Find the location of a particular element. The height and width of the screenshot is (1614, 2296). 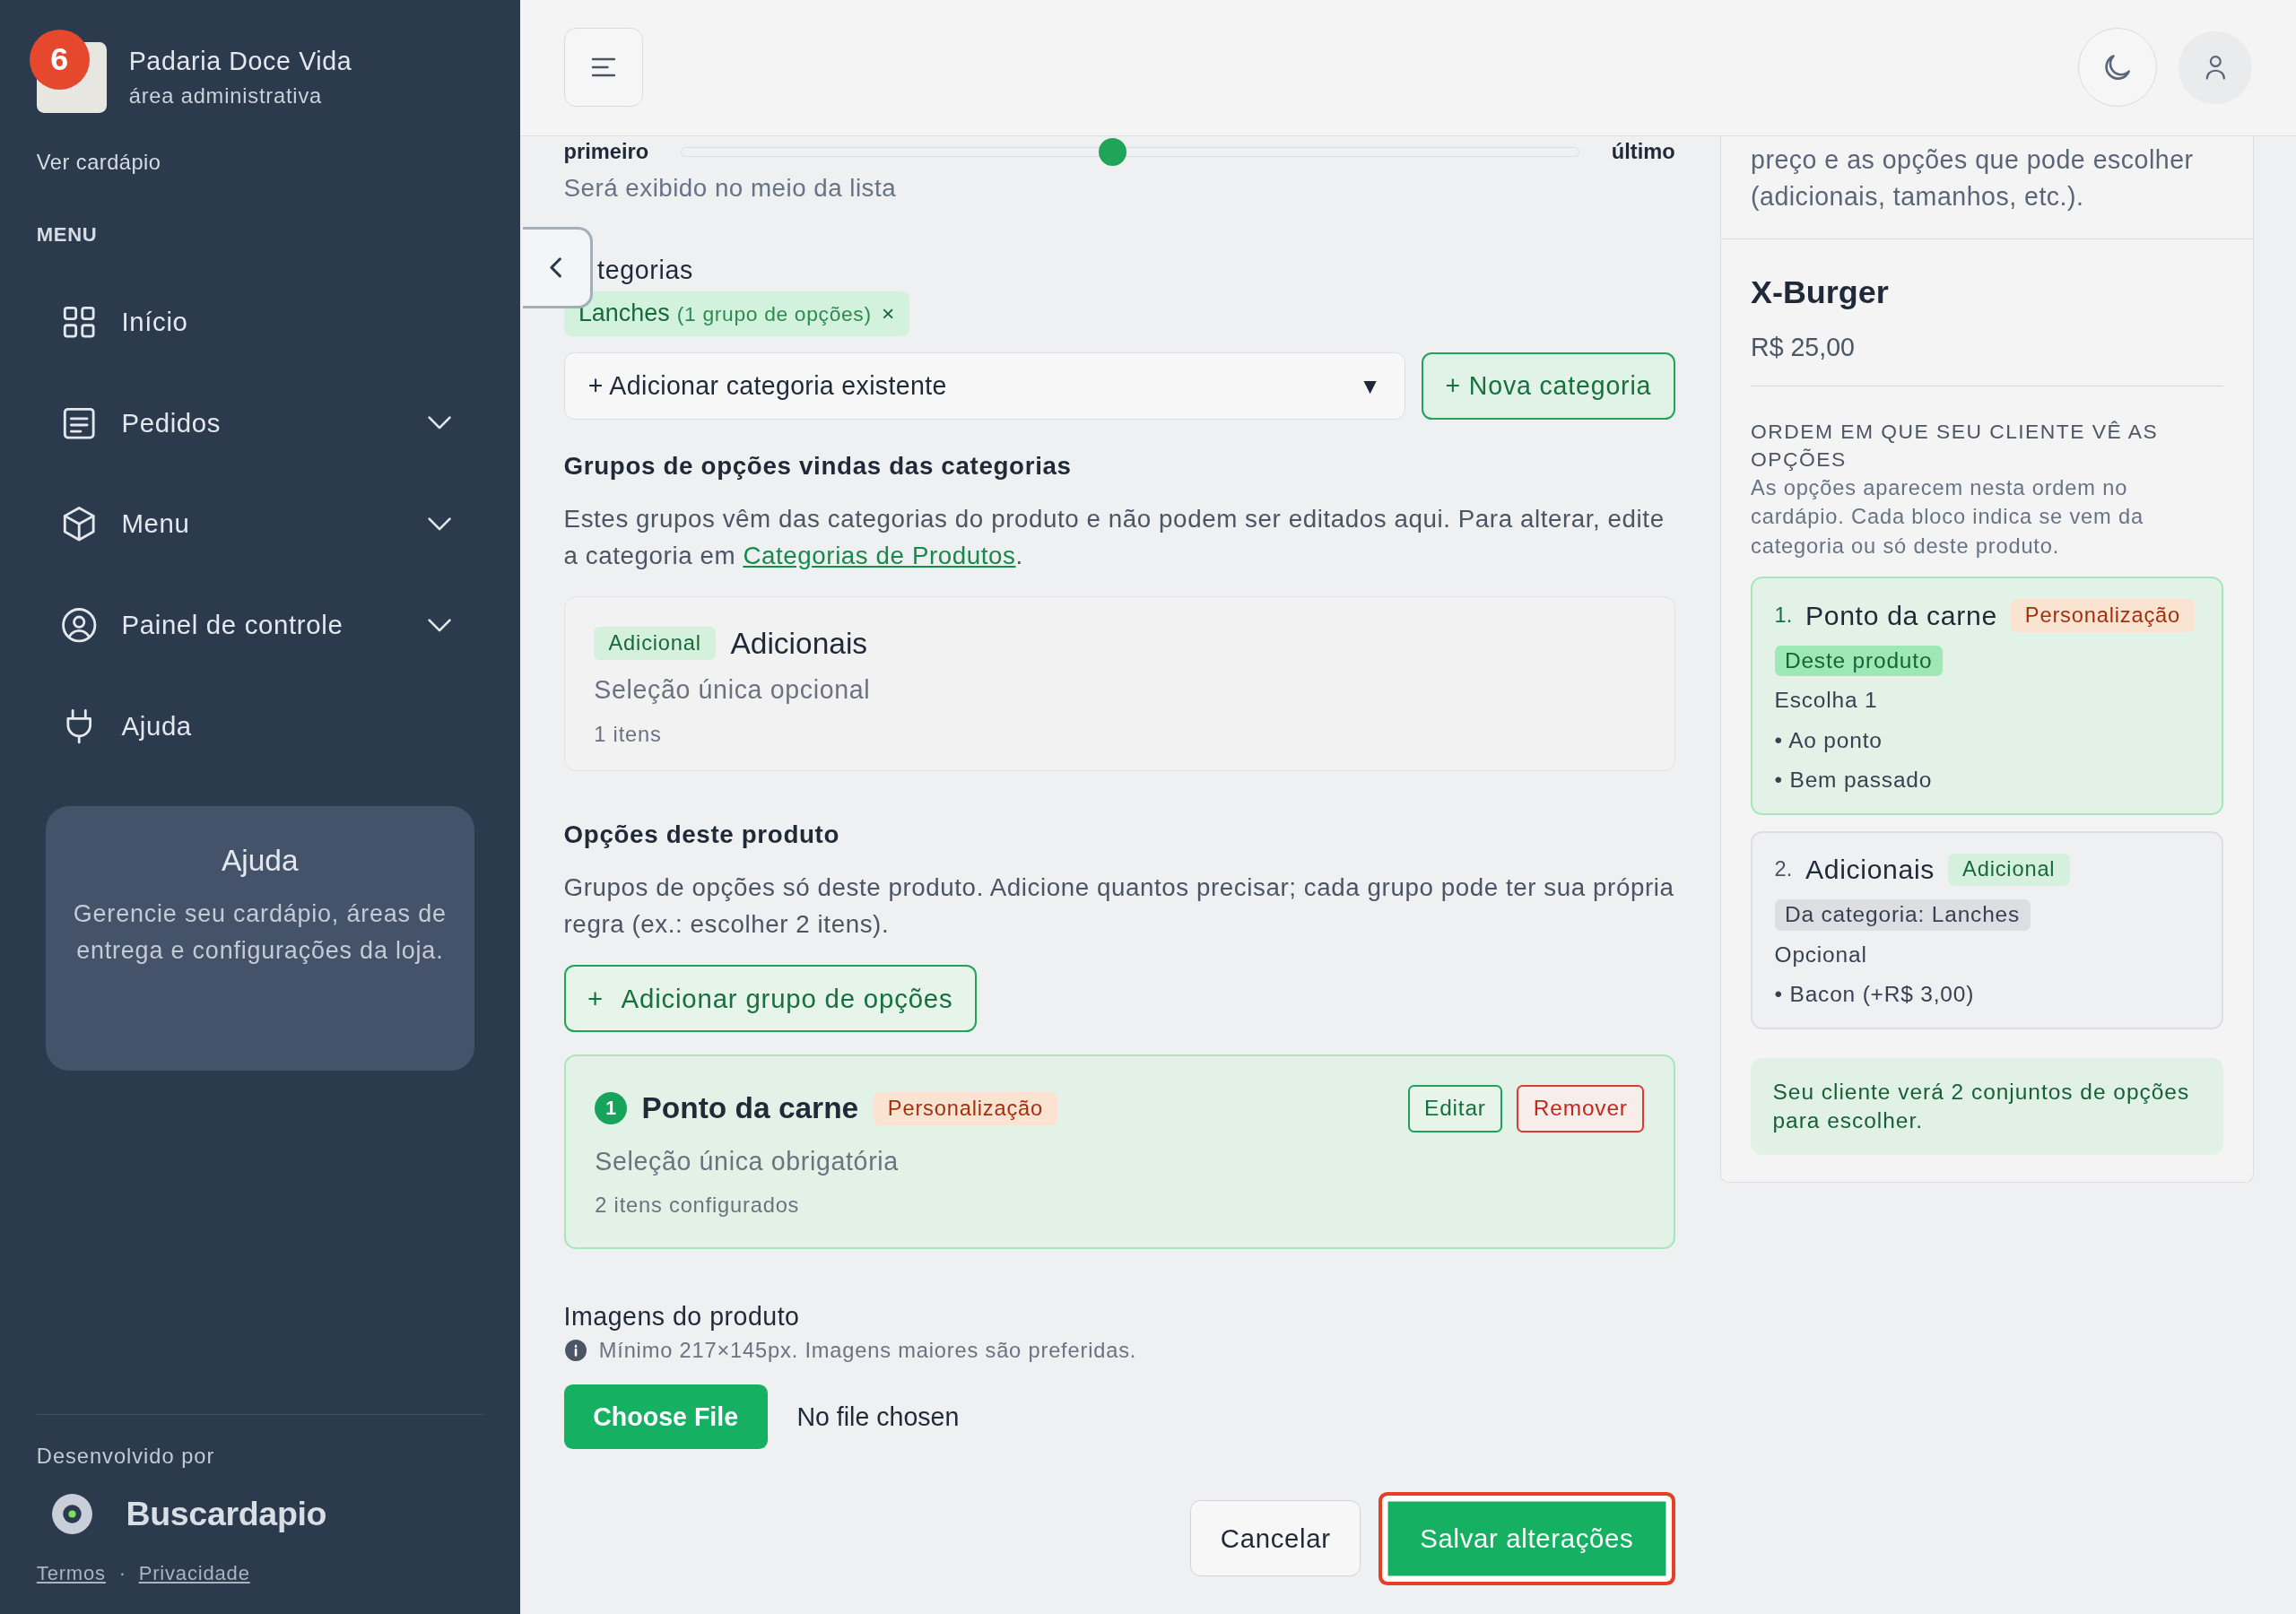

user-circle-icon is located at coordinates (79, 625).